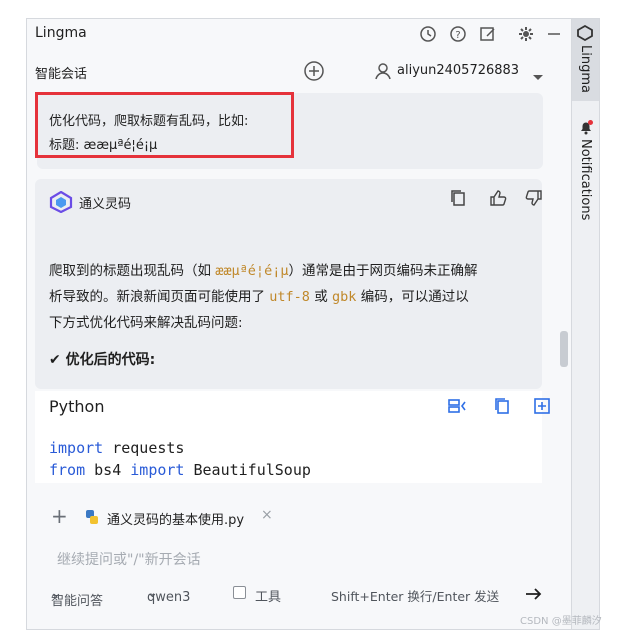 The height and width of the screenshot is (632, 617). I want to click on model-select: qwen3 ⌄, so click(168, 595).